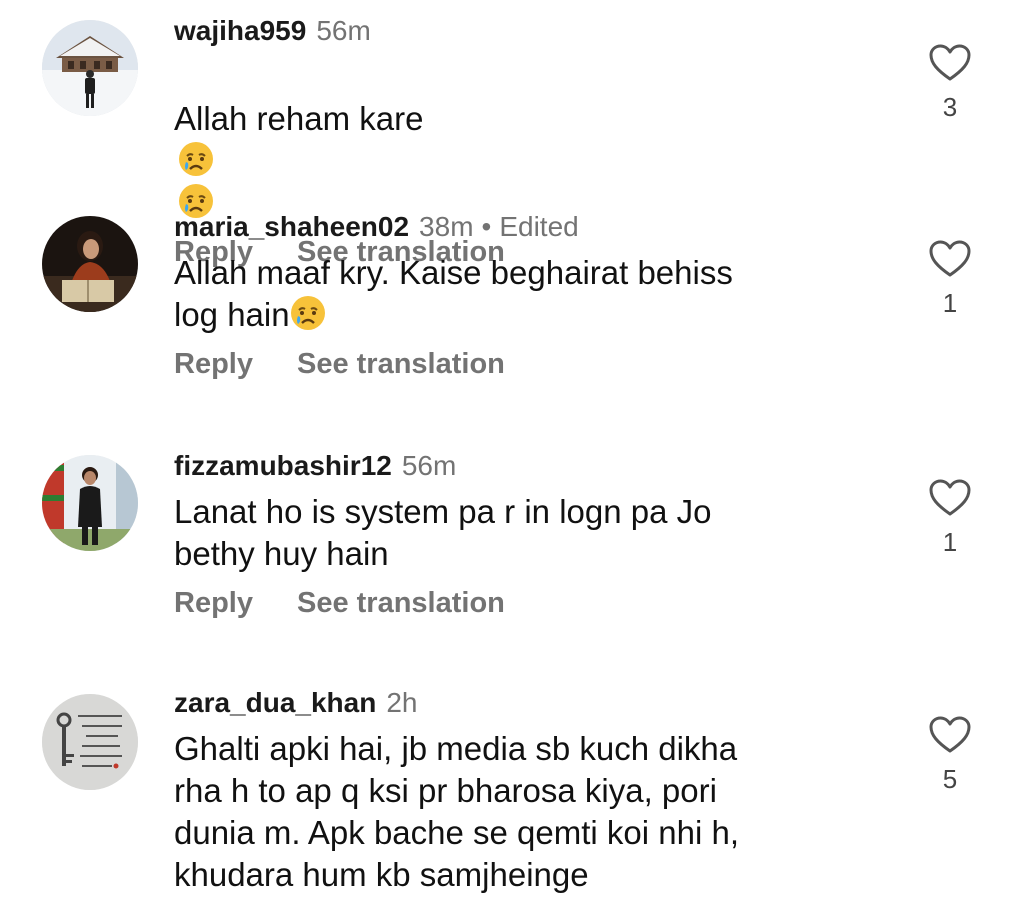 The height and width of the screenshot is (911, 1024). Describe the element at coordinates (950, 755) in the screenshot. I see `like-group: 5` at that location.